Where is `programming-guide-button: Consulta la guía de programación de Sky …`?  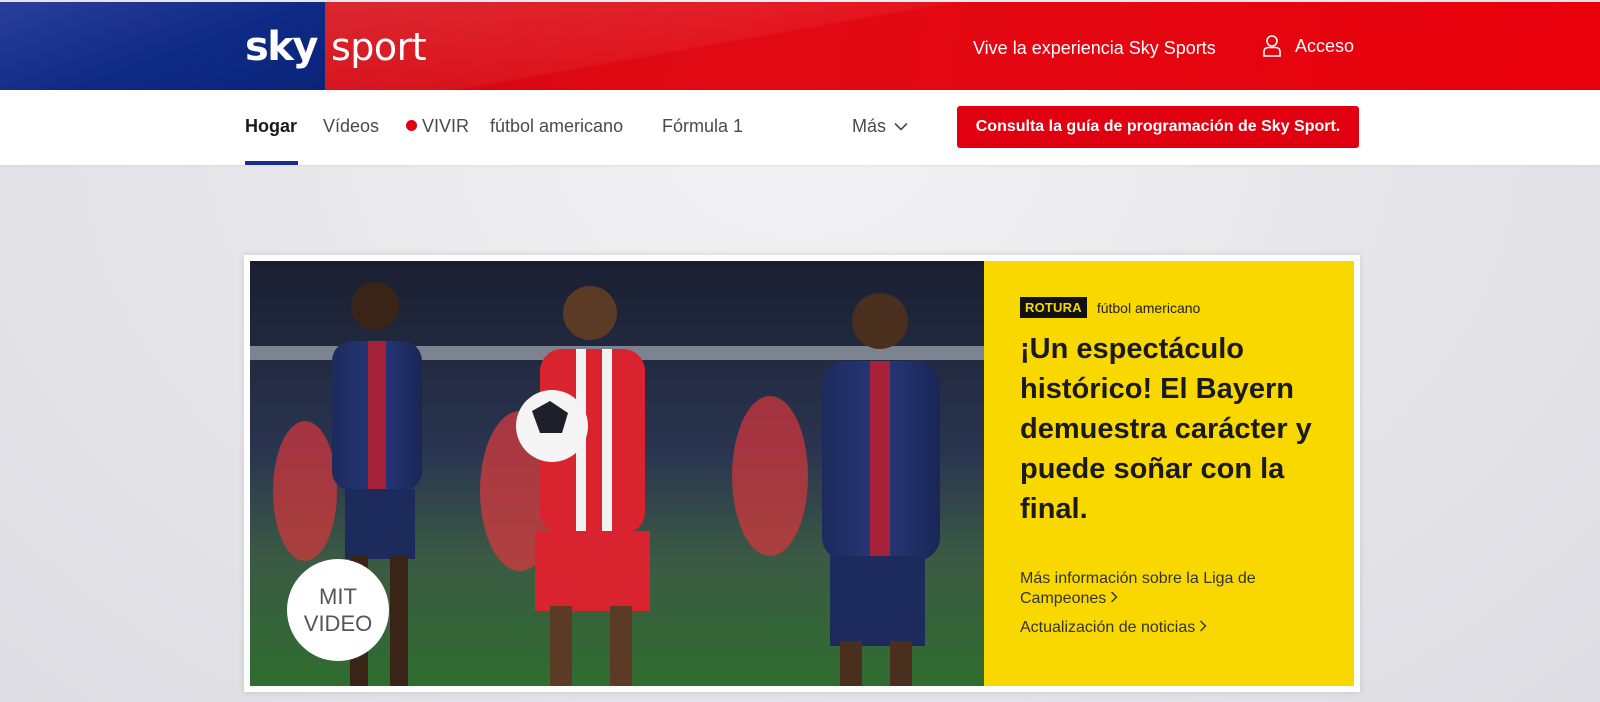
programming-guide-button: Consulta la guía de programación de Sky … is located at coordinates (1158, 127).